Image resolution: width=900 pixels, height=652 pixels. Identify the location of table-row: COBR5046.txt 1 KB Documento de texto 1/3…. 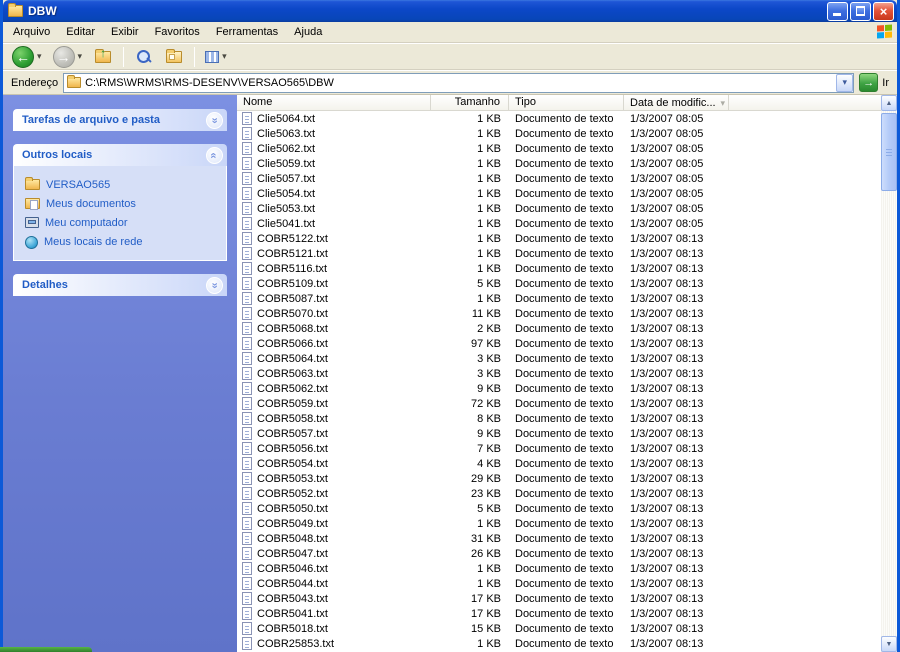
(559, 568).